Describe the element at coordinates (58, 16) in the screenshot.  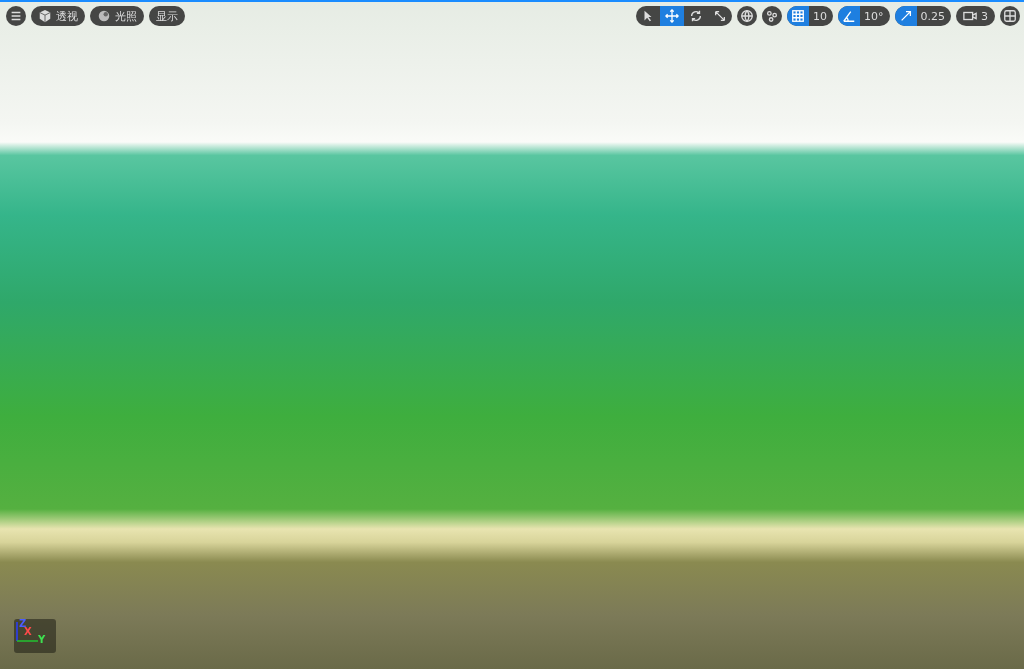
I see `viewport-option-button: 透视` at that location.